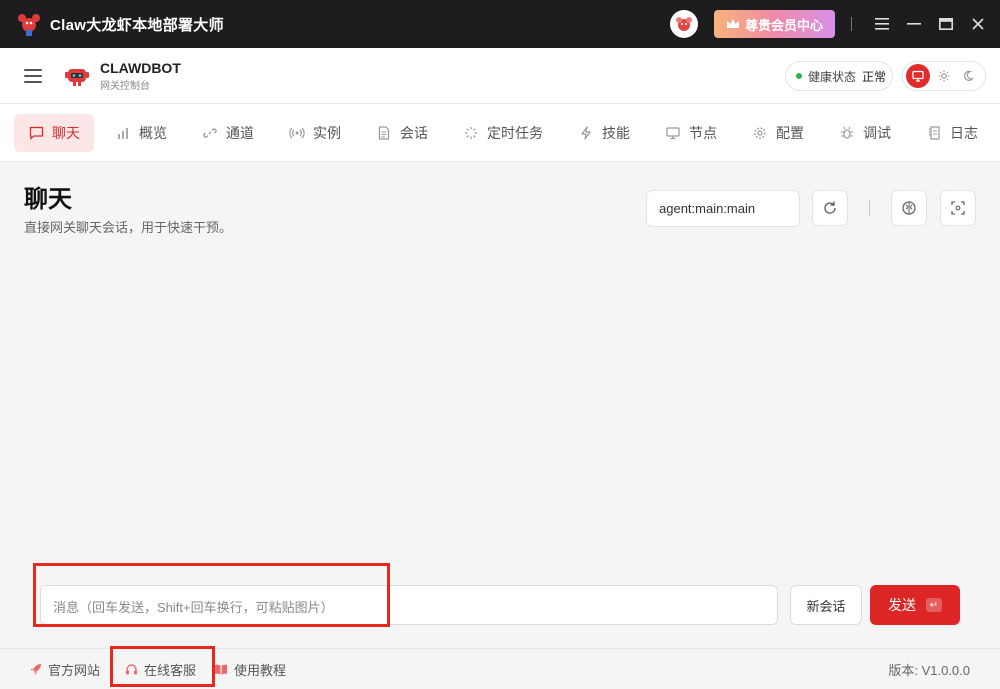  What do you see at coordinates (500, 668) in the screenshot?
I see `footer: 官方网站 在线客服 使用教程 版本: V1.0.0.0` at bounding box center [500, 668].